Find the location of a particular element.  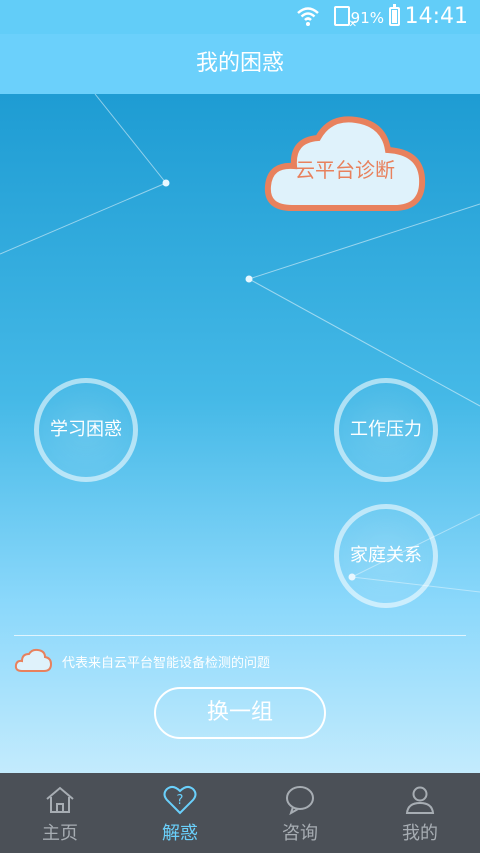

cloud-diagnosis-label: 云平台诊断 is located at coordinates (345, 170).